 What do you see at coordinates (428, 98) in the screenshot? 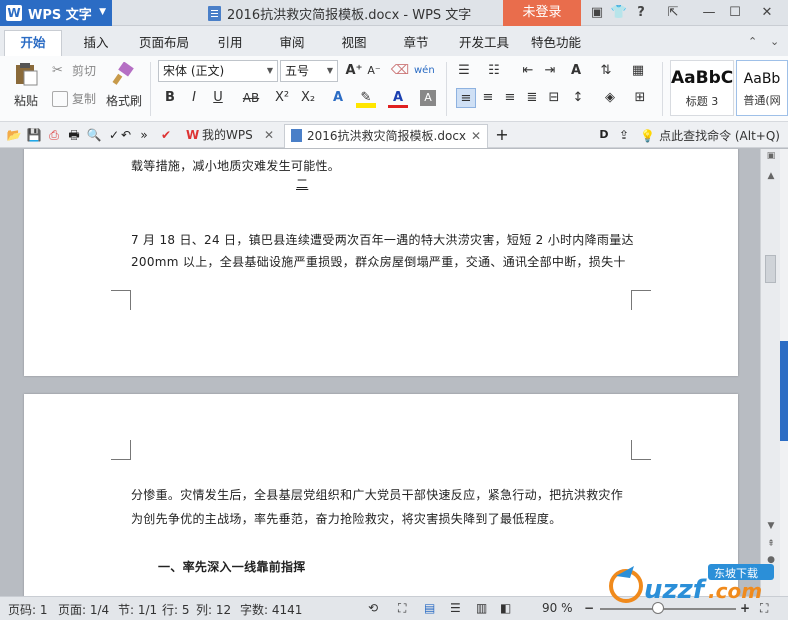
I see `char-shading-icon: A` at bounding box center [428, 98].